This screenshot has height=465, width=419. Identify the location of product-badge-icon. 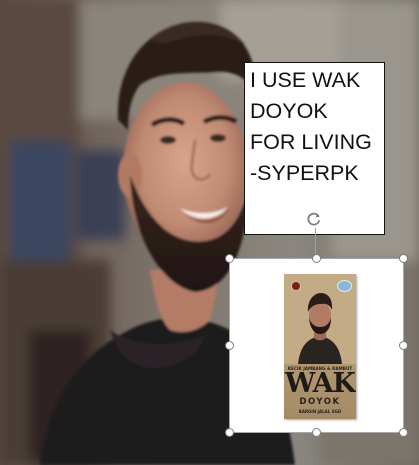
(296, 286).